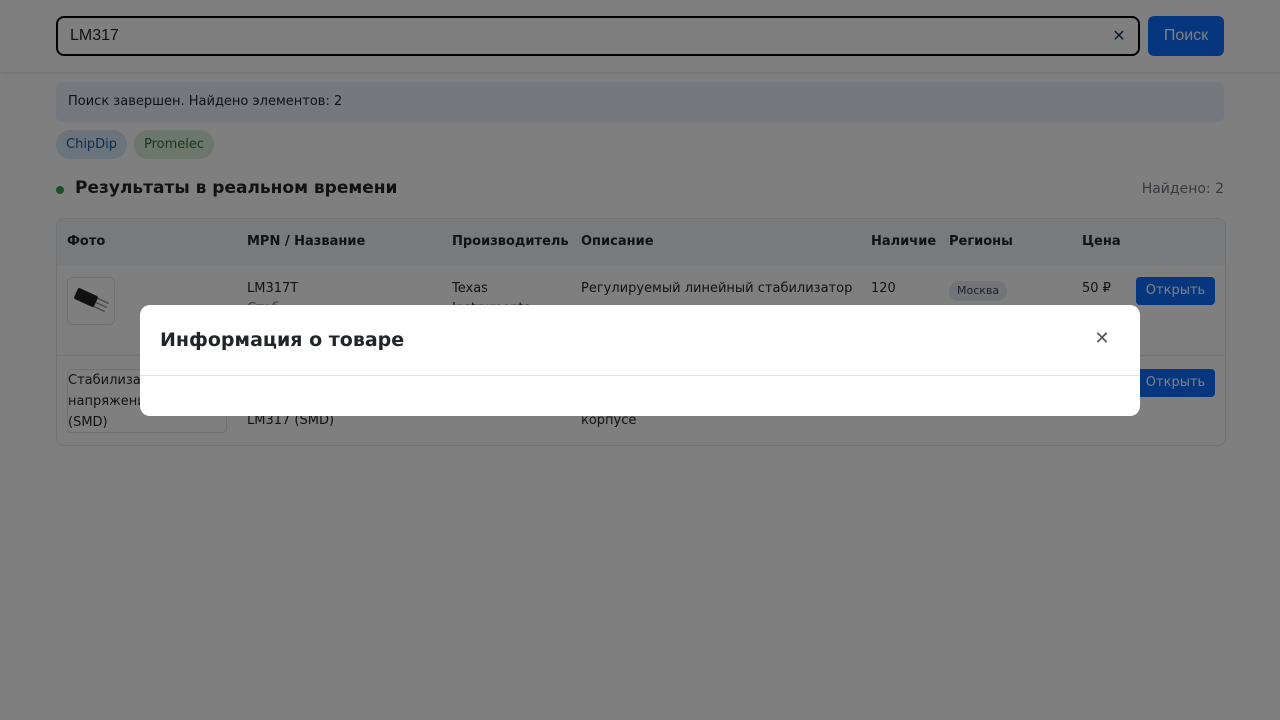 The height and width of the screenshot is (720, 1280). I want to click on close-icon: ✕, so click(1102, 339).